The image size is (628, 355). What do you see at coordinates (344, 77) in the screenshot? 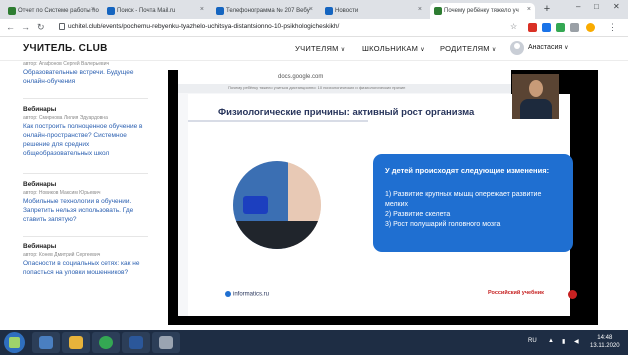
I see `shared-browser-bar: docs.google.com` at bounding box center [344, 77].